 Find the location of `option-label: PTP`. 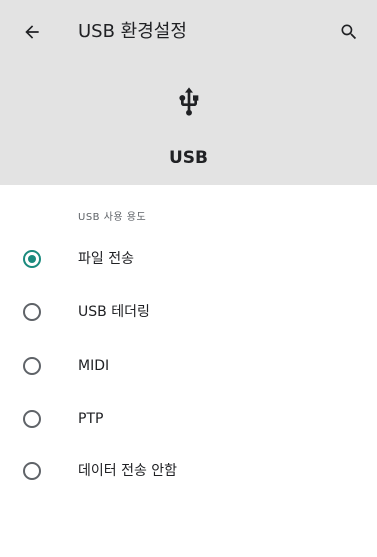

option-label: PTP is located at coordinates (91, 419).